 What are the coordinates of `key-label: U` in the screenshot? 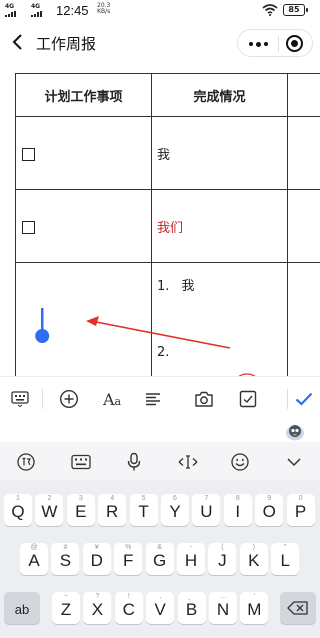 It's located at (206, 511).